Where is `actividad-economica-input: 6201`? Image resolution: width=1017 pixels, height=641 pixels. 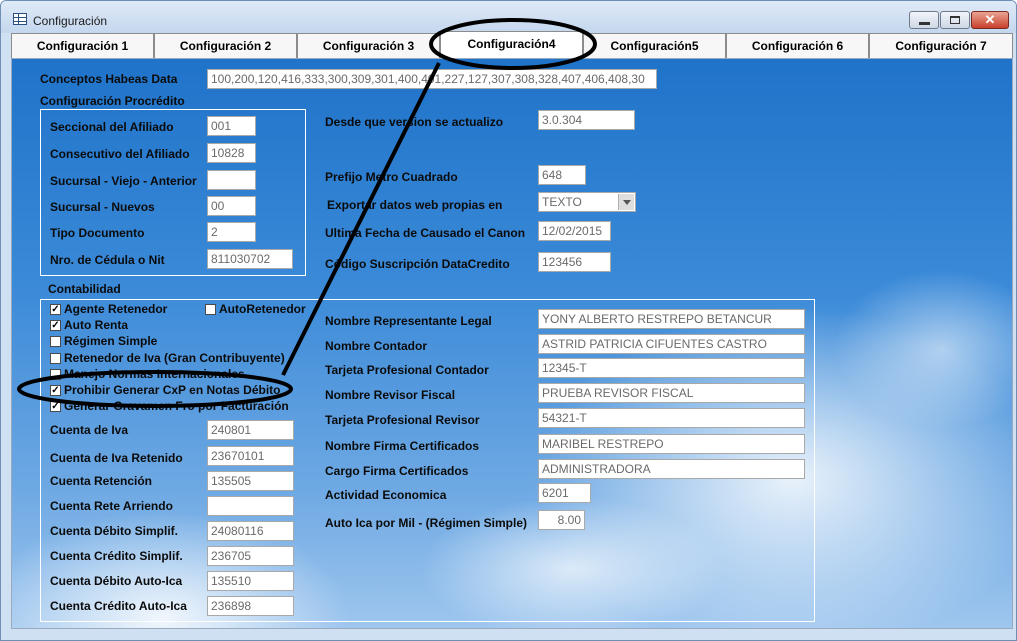
actividad-economica-input: 6201 is located at coordinates (564, 493).